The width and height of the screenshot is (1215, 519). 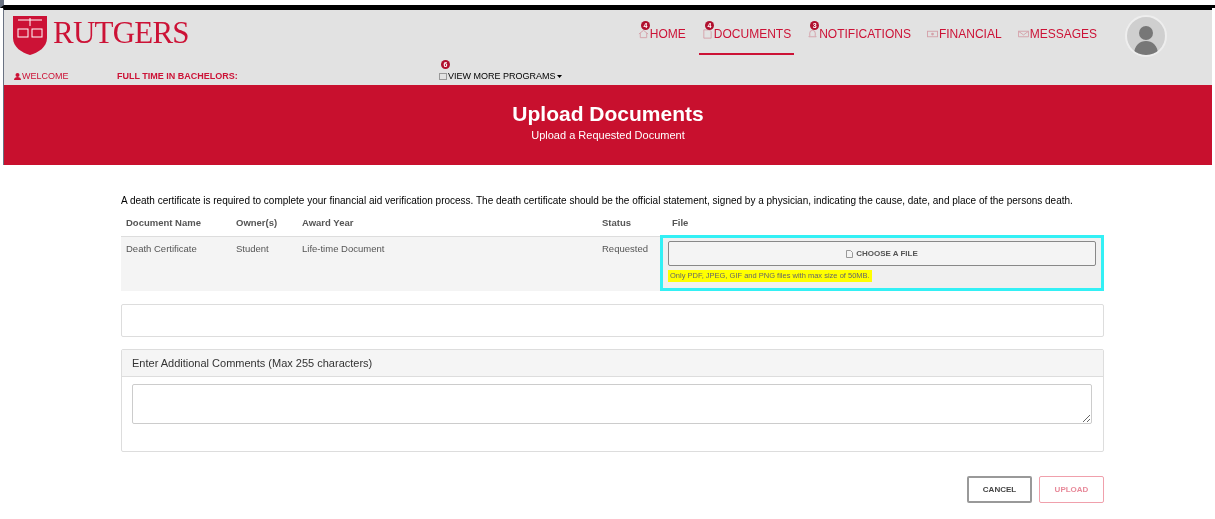 What do you see at coordinates (30, 35) in the screenshot?
I see `shield-logo-icon` at bounding box center [30, 35].